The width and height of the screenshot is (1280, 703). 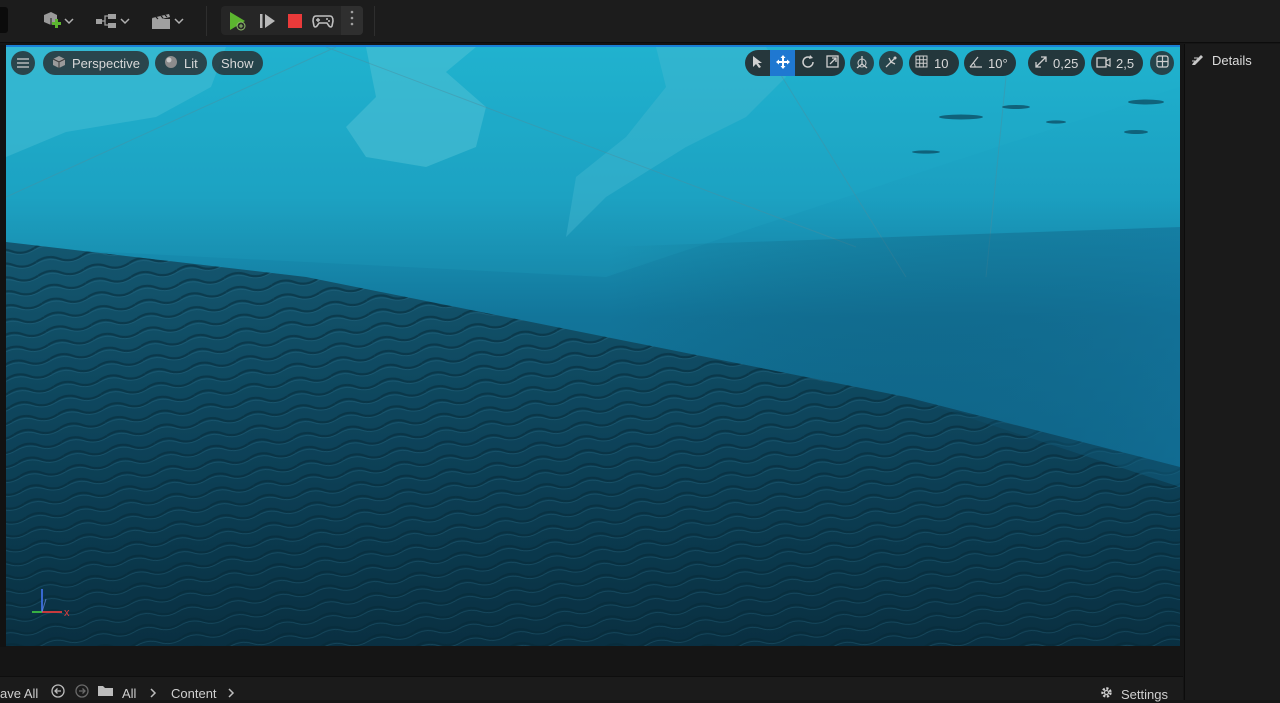 I want to click on add-actor-button, so click(x=57, y=21).